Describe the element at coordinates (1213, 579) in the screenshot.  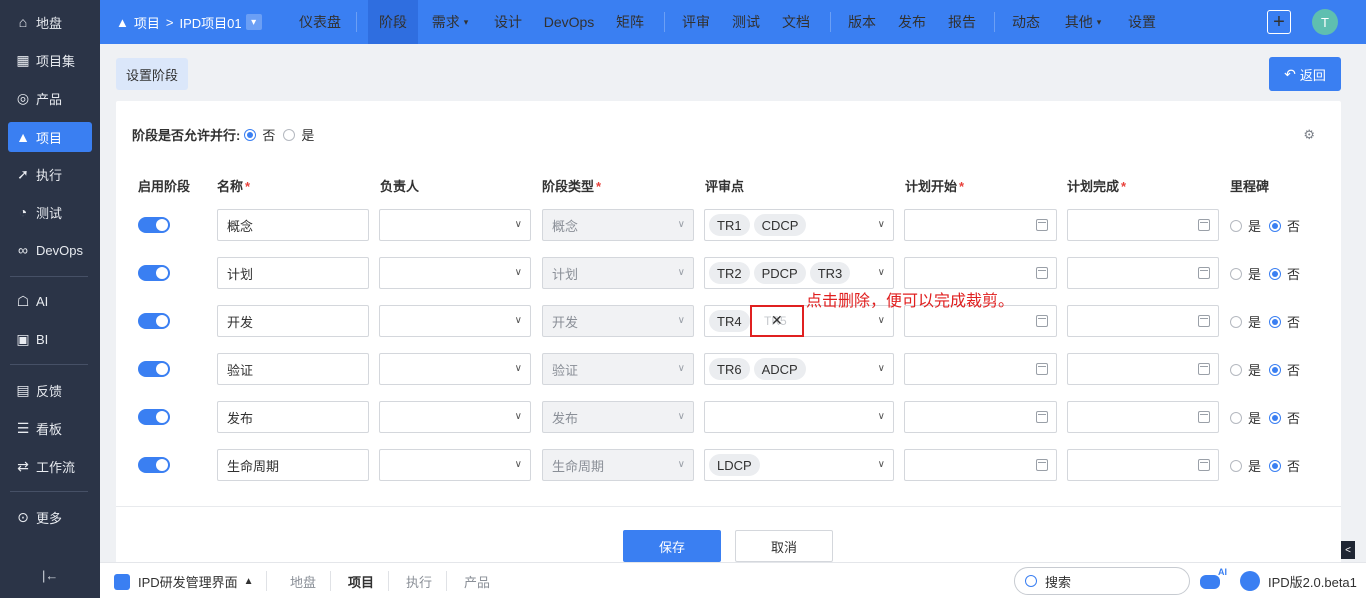
I see `ai-chat-icon: AI` at that location.